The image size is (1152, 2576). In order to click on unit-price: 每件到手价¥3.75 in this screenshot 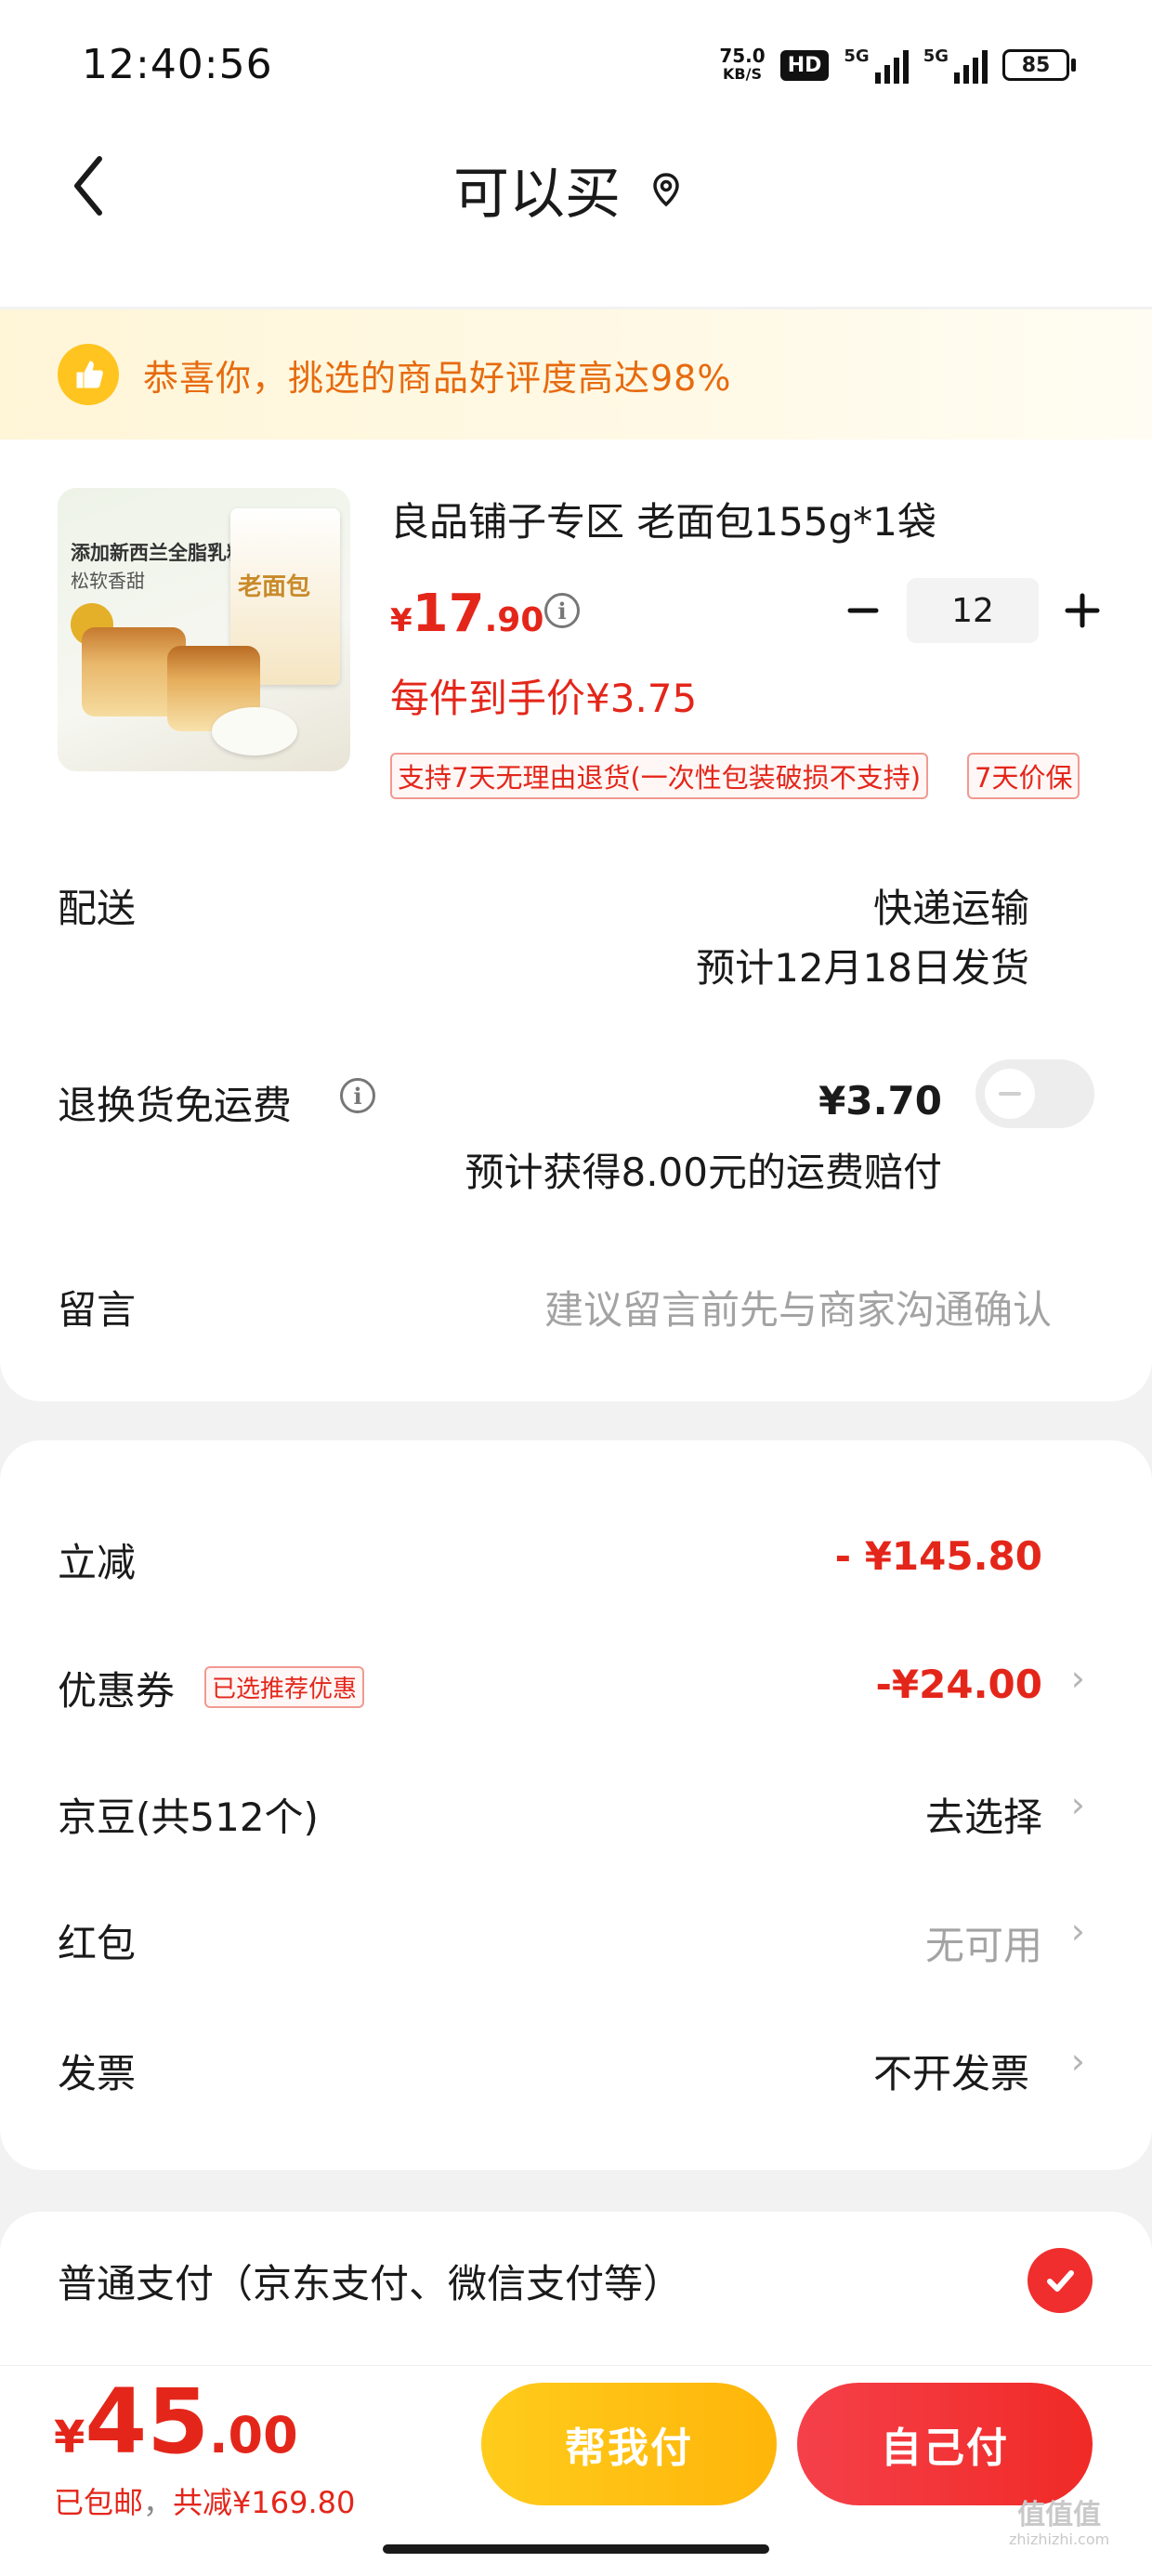, I will do `click(544, 698)`.